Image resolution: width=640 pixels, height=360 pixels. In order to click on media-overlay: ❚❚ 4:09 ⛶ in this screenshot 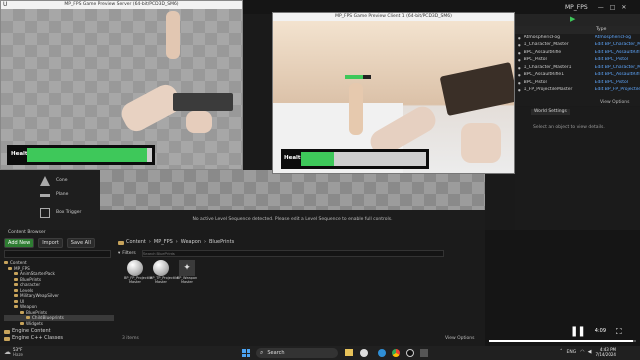, I will do `click(562, 288)`.